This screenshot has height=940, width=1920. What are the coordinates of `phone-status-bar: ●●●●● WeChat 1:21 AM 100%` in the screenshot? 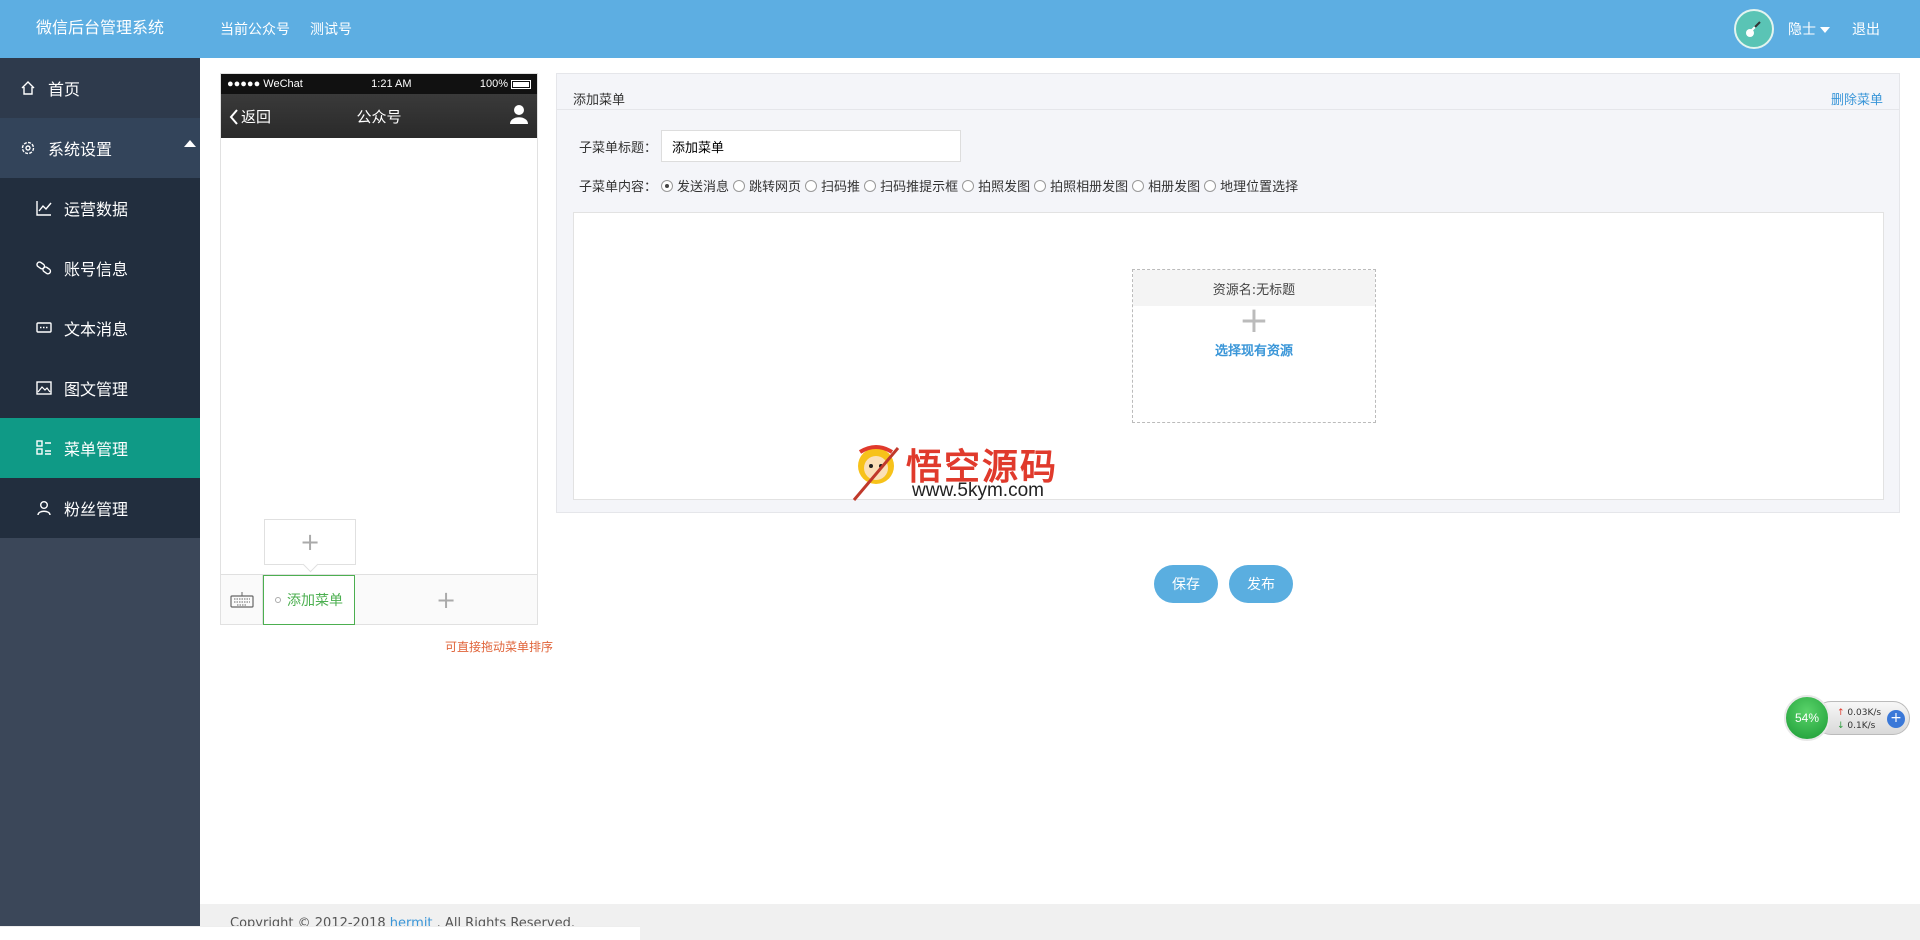 It's located at (379, 84).